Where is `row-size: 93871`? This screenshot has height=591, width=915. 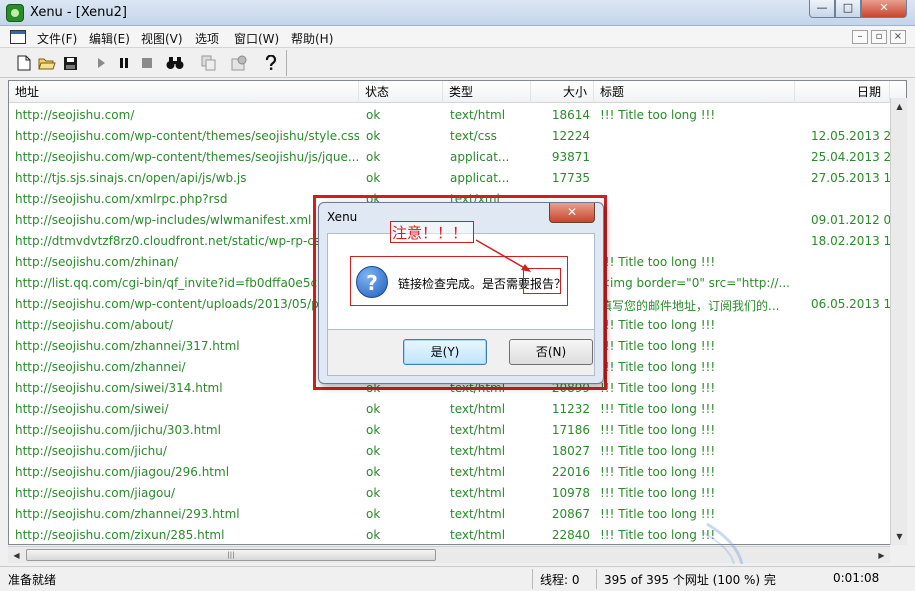 row-size: 93871 is located at coordinates (570, 157).